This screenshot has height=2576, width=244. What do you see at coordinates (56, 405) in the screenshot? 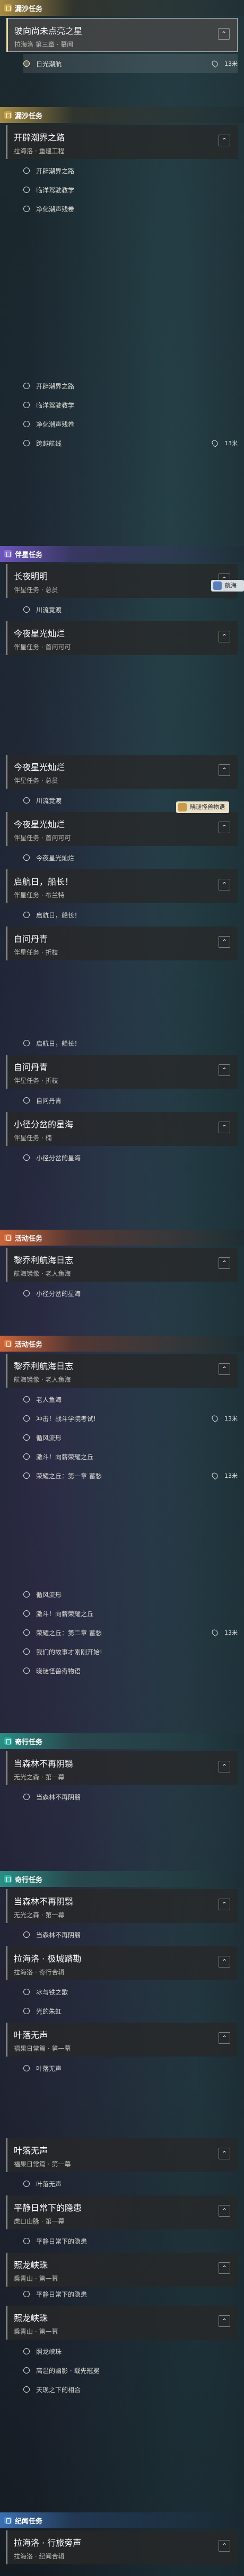
I see `objective-label: 临洋驾驶教学` at bounding box center [56, 405].